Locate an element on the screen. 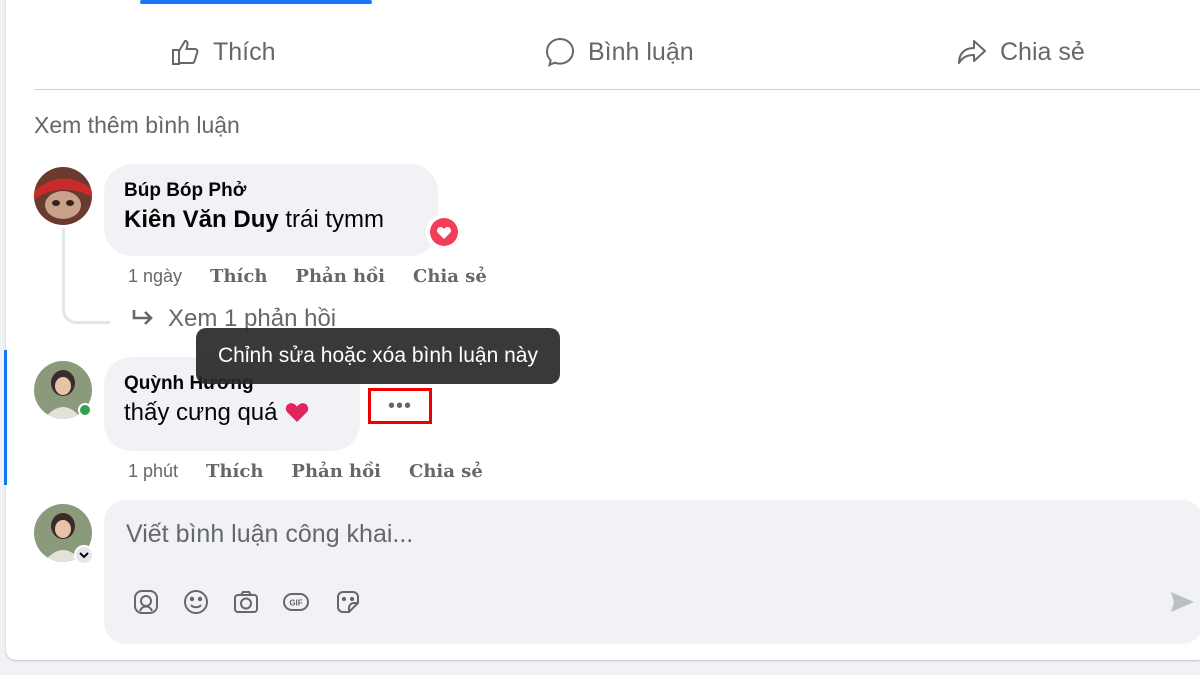  comment-button: Bình luận is located at coordinates (619, 52).